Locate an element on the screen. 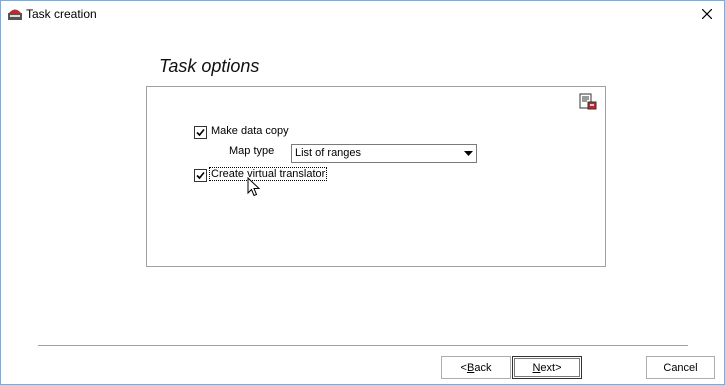 Image resolution: width=725 pixels, height=385 pixels. back-button: <Back is located at coordinates (476, 367).